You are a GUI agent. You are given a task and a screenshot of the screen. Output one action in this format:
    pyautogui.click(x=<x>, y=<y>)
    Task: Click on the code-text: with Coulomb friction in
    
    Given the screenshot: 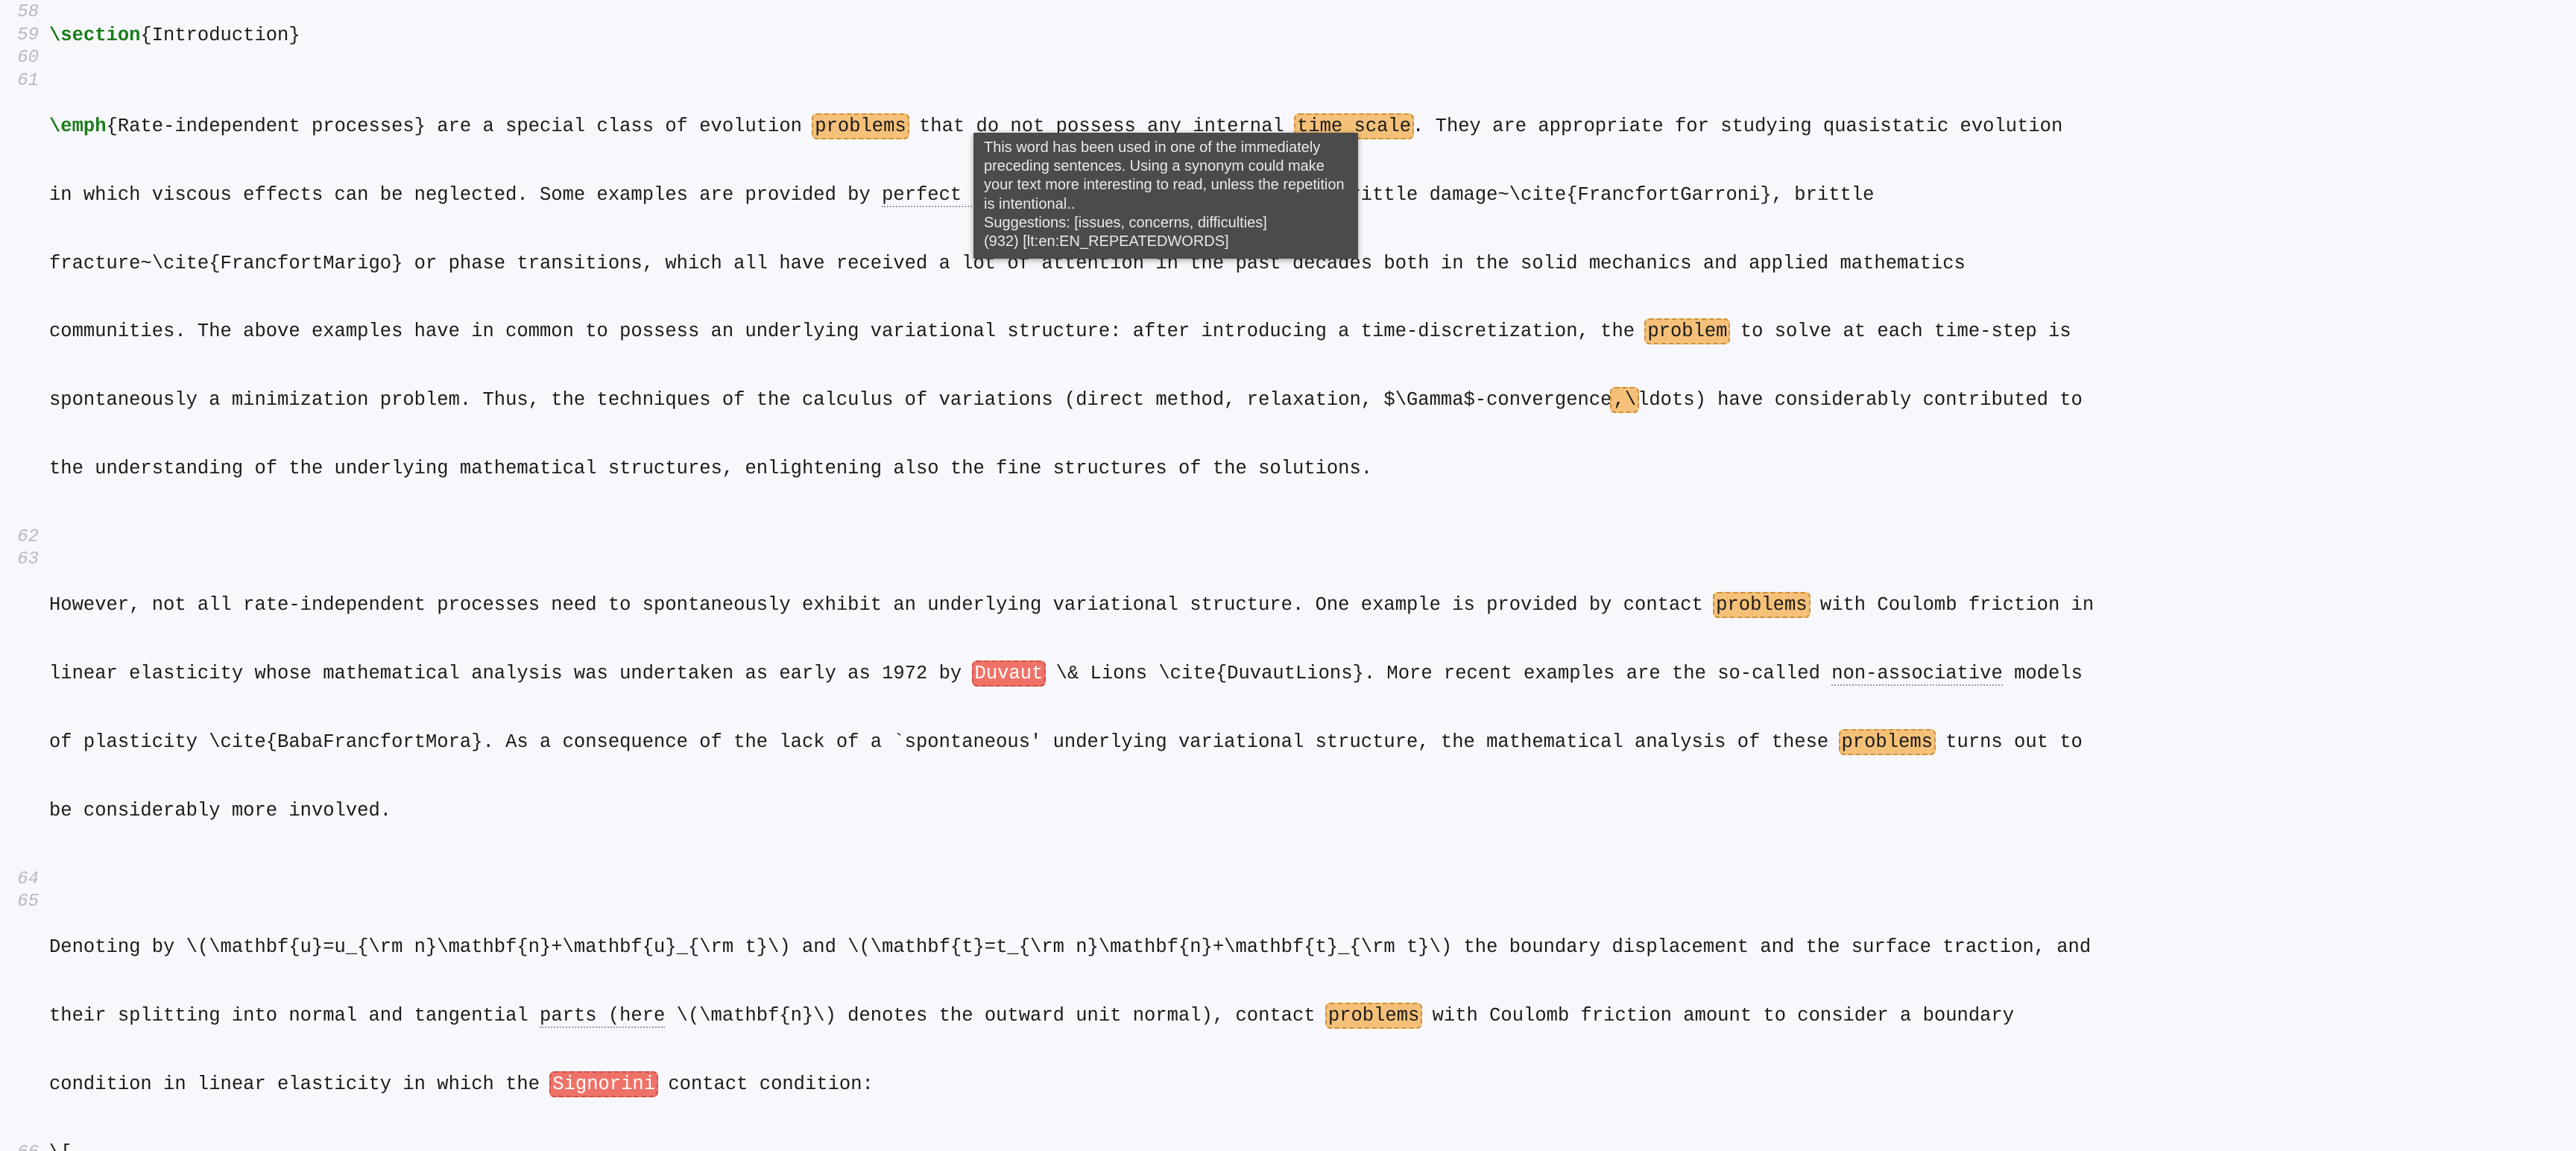 What is the action you would take?
    pyautogui.click(x=1951, y=605)
    